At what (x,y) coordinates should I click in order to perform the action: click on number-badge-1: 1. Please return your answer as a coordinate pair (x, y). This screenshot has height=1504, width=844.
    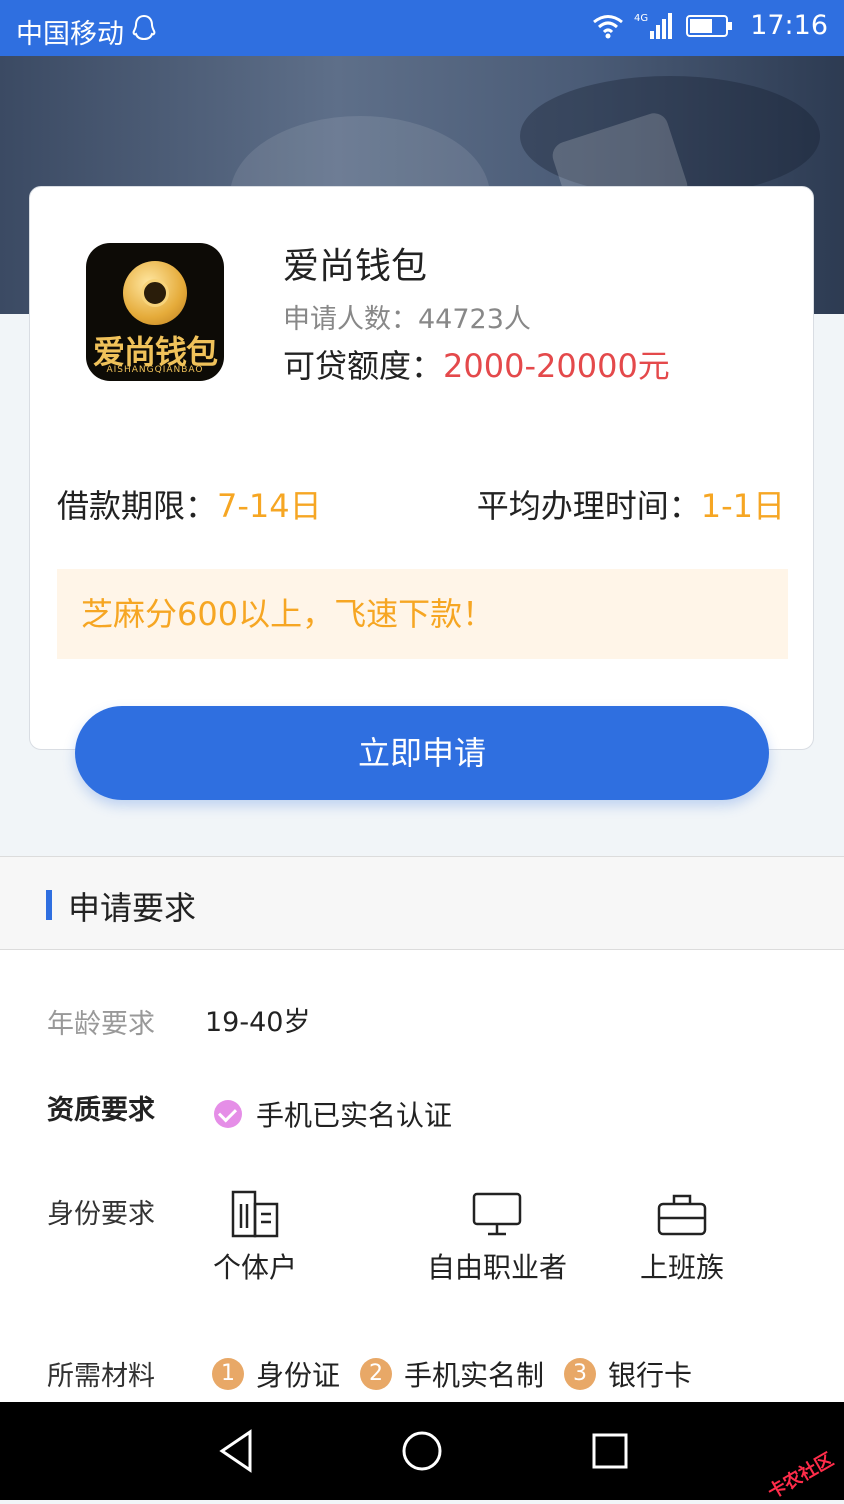
    Looking at the image, I should click on (228, 1374).